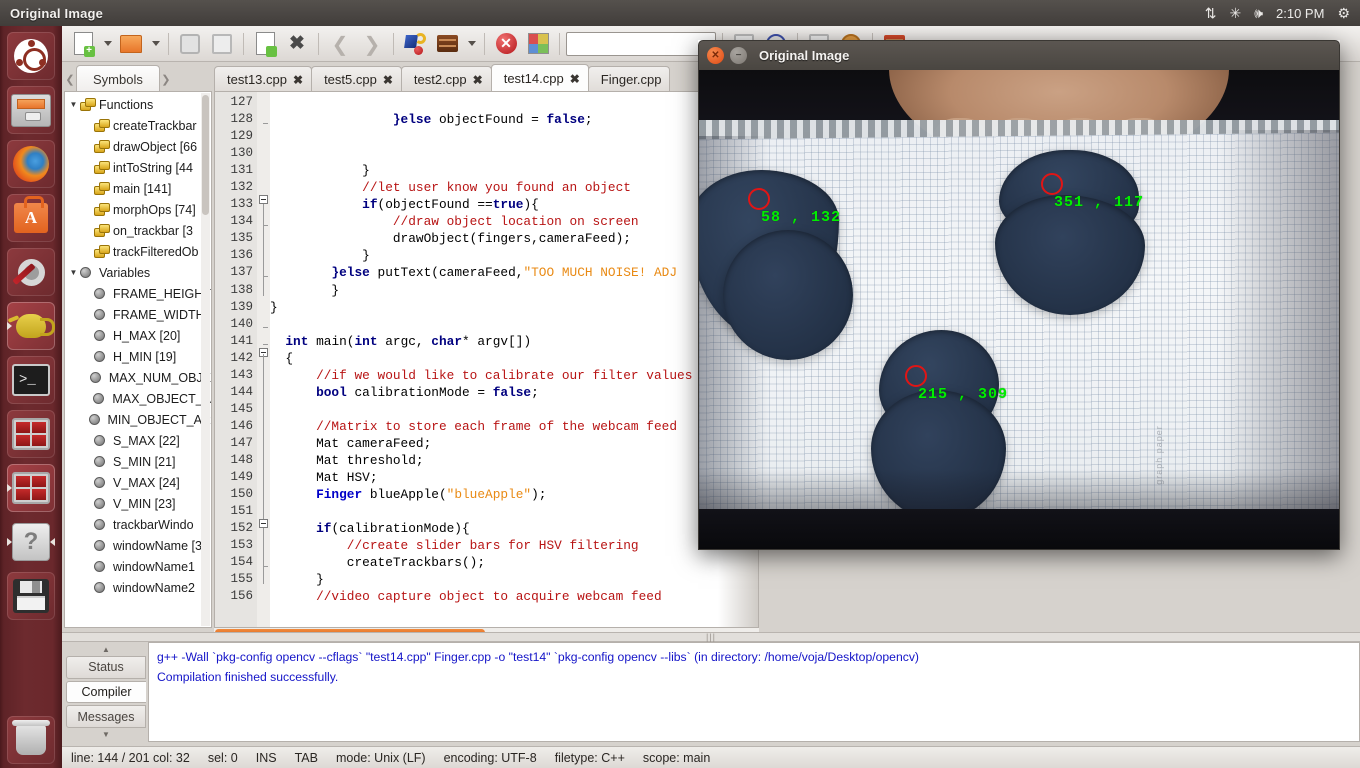 This screenshot has width=1360, height=768. I want to click on symbol-tree-row: MIN_OBJECT_AR, so click(138, 419).